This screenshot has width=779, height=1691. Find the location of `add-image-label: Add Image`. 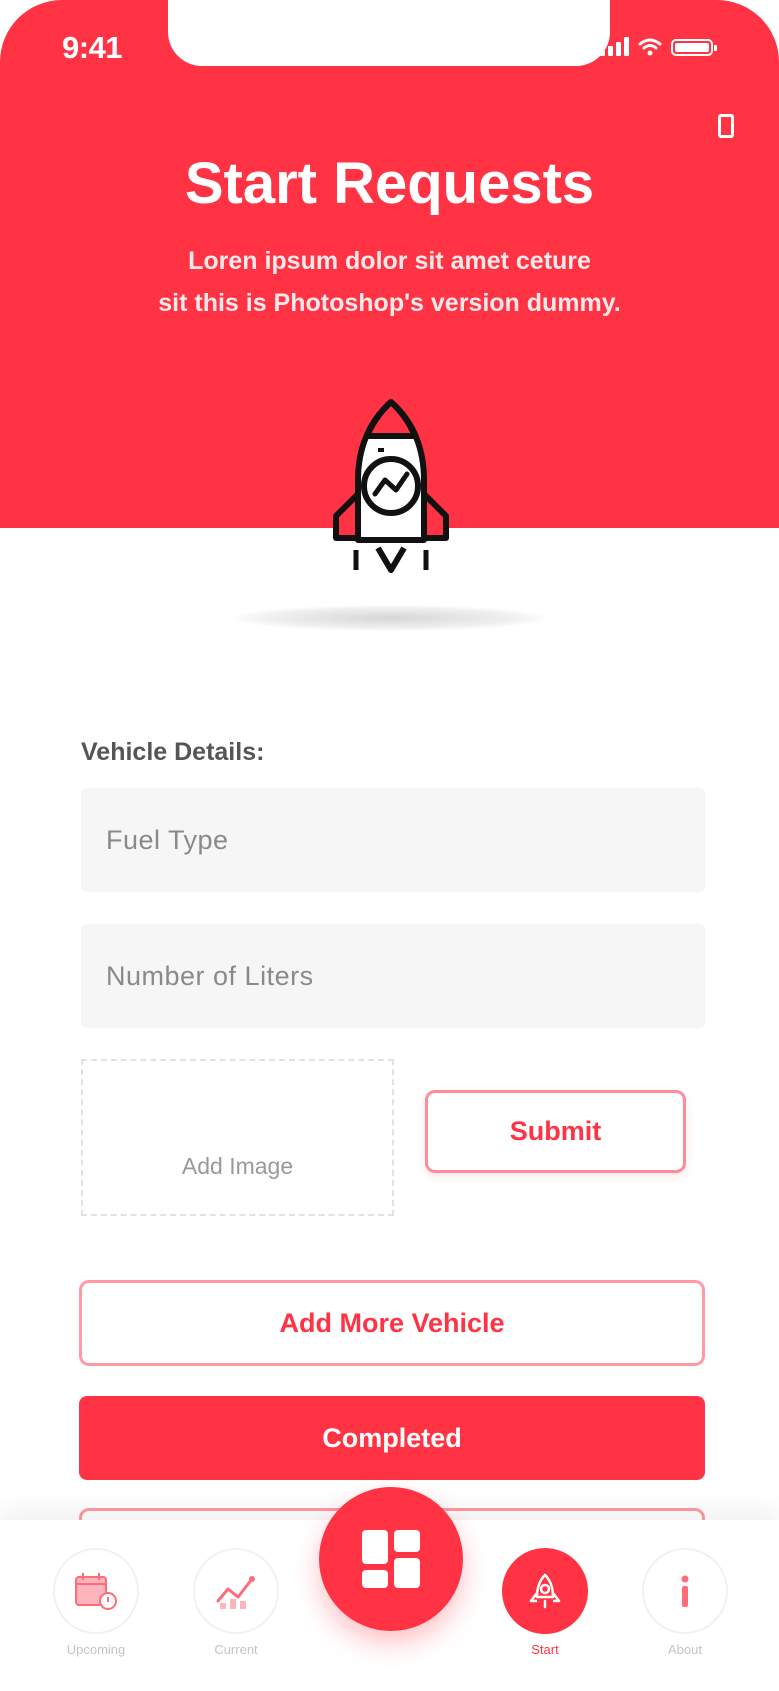

add-image-label: Add Image is located at coordinates (237, 1166).